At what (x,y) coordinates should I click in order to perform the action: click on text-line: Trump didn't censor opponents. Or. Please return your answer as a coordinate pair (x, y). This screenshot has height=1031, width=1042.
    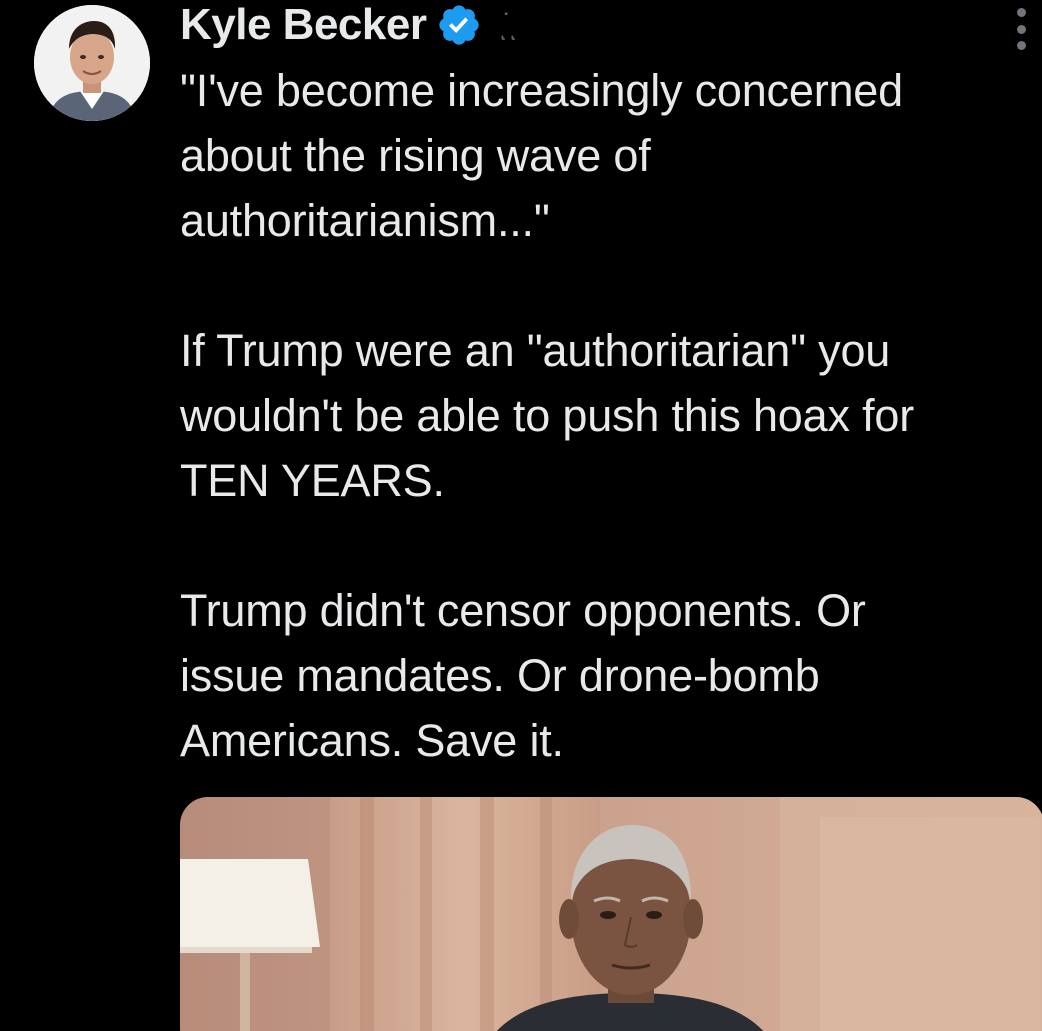
    Looking at the image, I should click on (523, 610).